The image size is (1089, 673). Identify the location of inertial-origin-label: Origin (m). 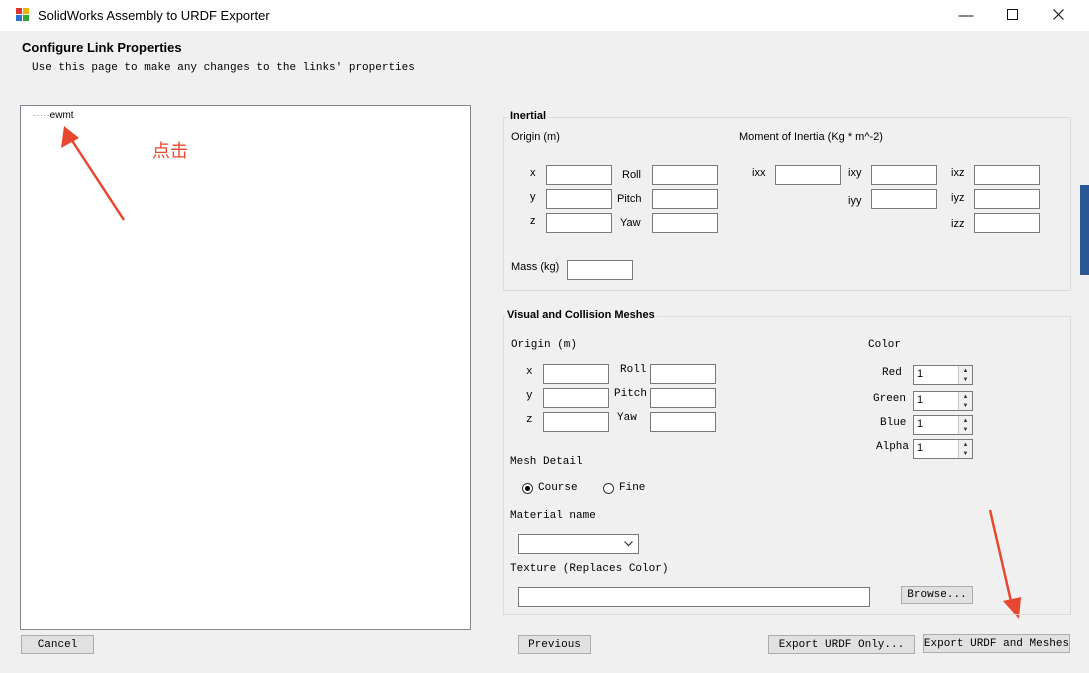
(535, 137).